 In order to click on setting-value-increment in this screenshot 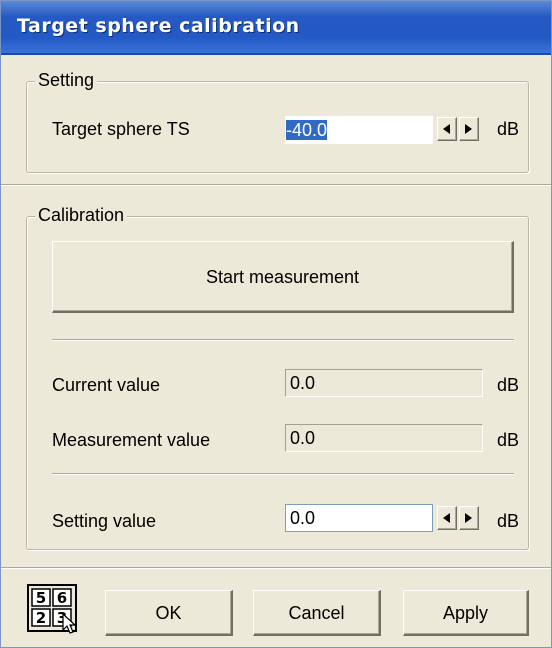, I will do `click(469, 518)`.